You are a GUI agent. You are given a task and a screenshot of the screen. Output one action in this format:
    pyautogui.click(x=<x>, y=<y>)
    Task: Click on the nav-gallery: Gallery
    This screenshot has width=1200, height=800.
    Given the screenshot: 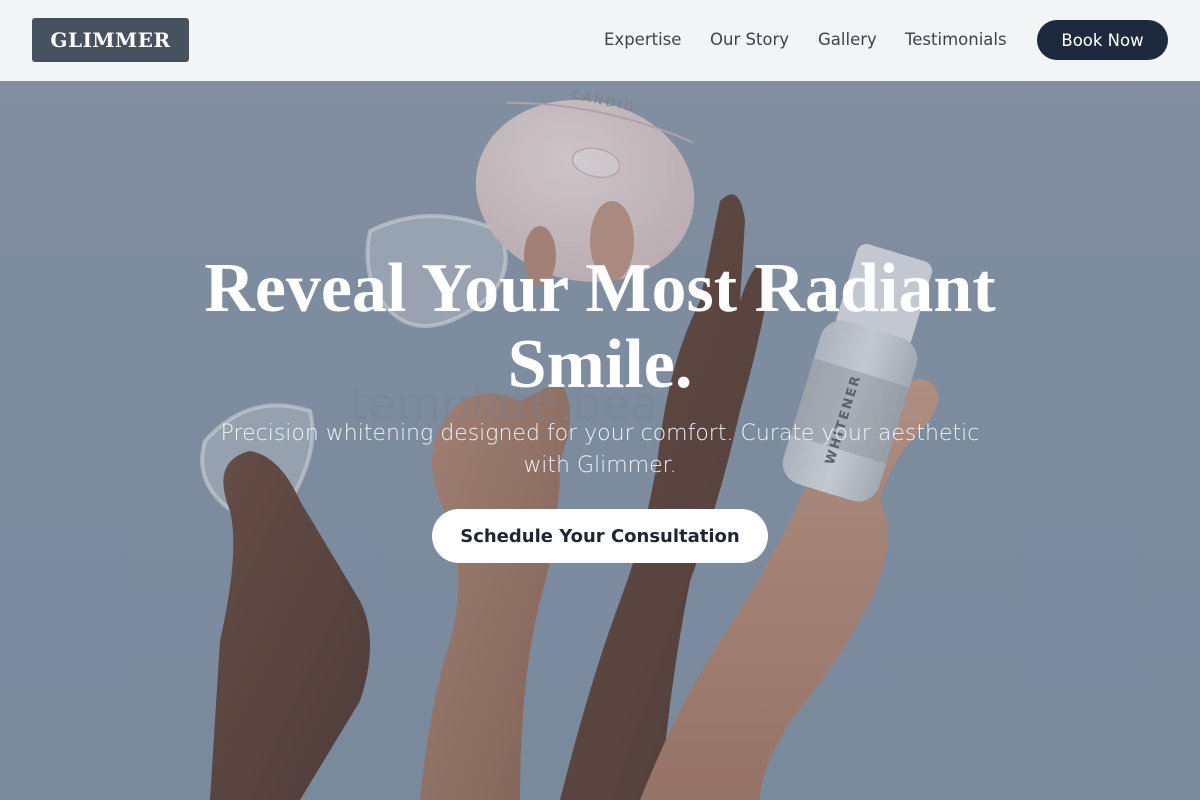 What is the action you would take?
    pyautogui.click(x=847, y=39)
    